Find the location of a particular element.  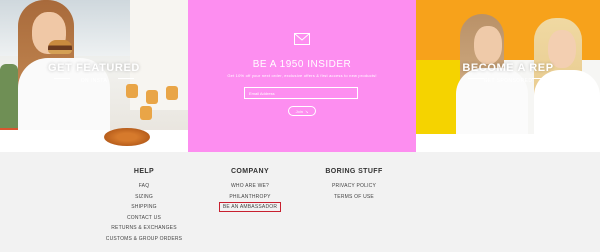

footer-column-boring-stuff: BORING STUFF PRIVACY POLICY TERMS OF USE is located at coordinates (354, 185).